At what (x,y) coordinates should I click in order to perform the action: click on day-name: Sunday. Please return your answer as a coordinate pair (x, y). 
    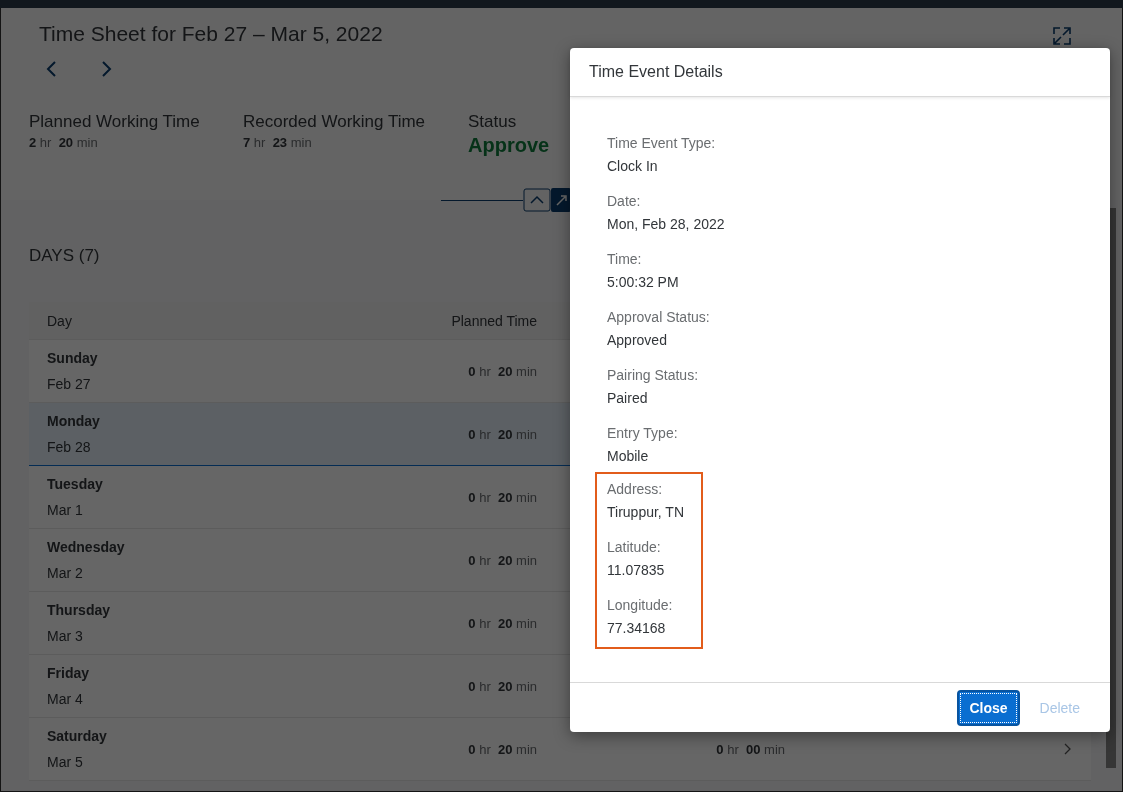
    Looking at the image, I should click on (73, 358).